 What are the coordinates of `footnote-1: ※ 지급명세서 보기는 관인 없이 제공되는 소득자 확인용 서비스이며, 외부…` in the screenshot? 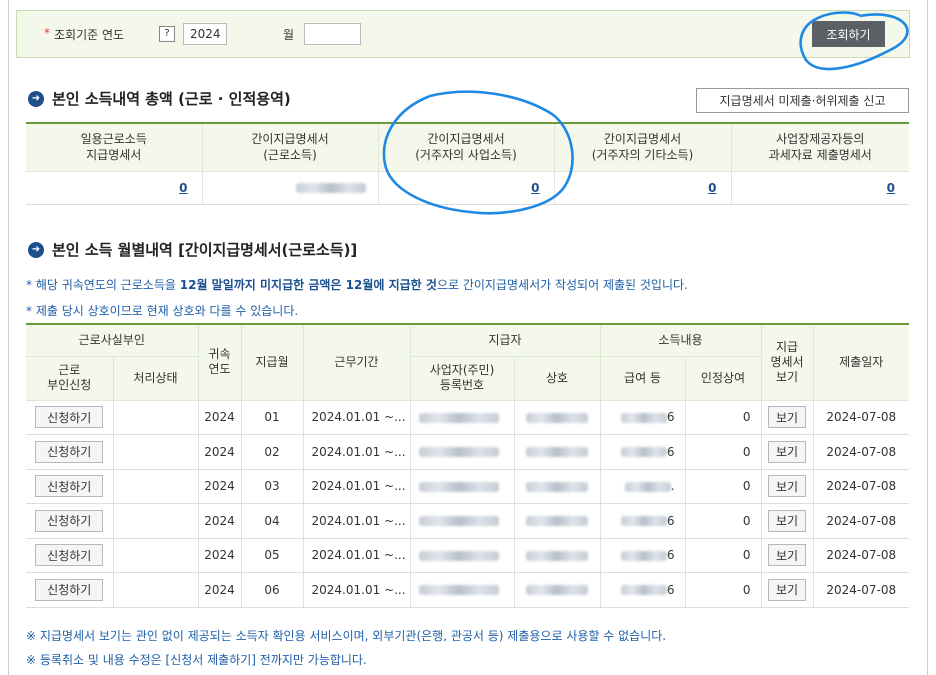 It's located at (346, 636).